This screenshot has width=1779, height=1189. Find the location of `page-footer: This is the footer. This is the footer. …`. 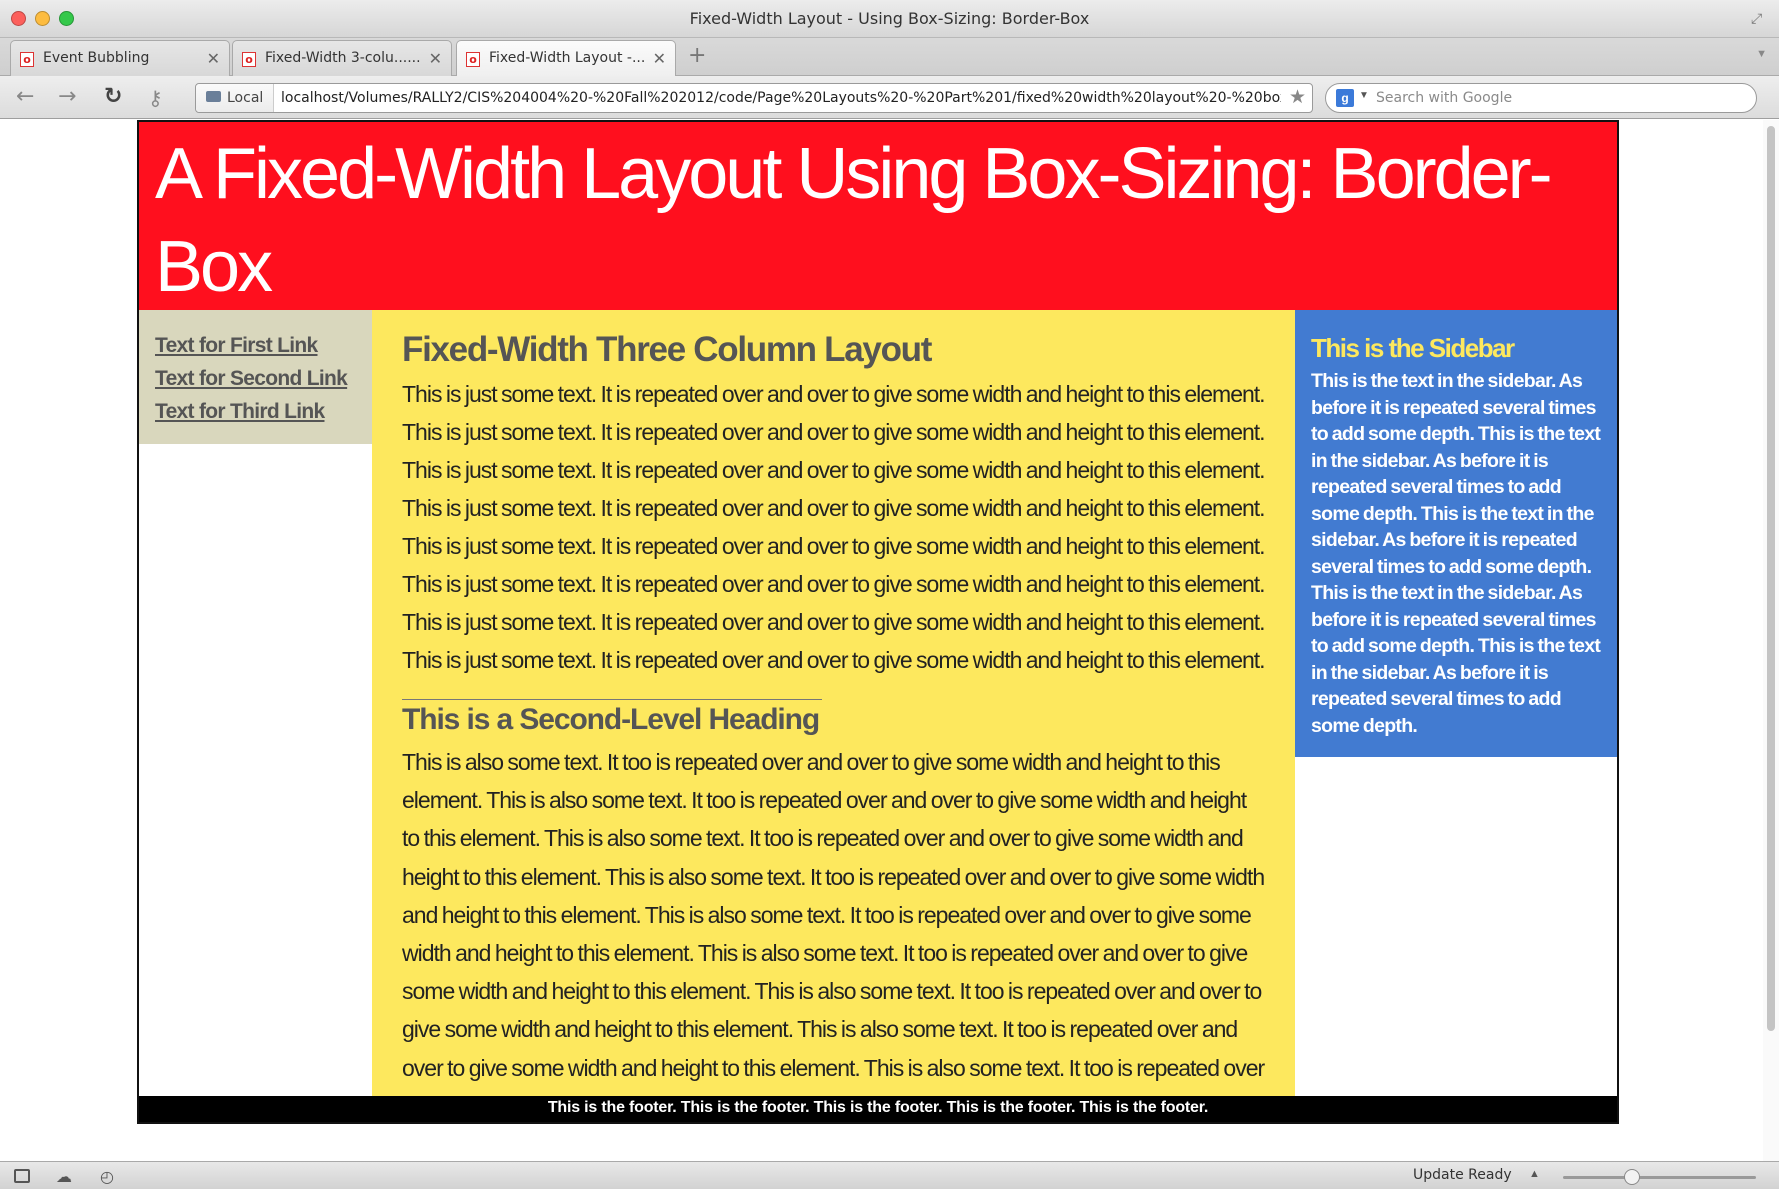

page-footer: This is the footer. This is the footer. … is located at coordinates (878, 1109).